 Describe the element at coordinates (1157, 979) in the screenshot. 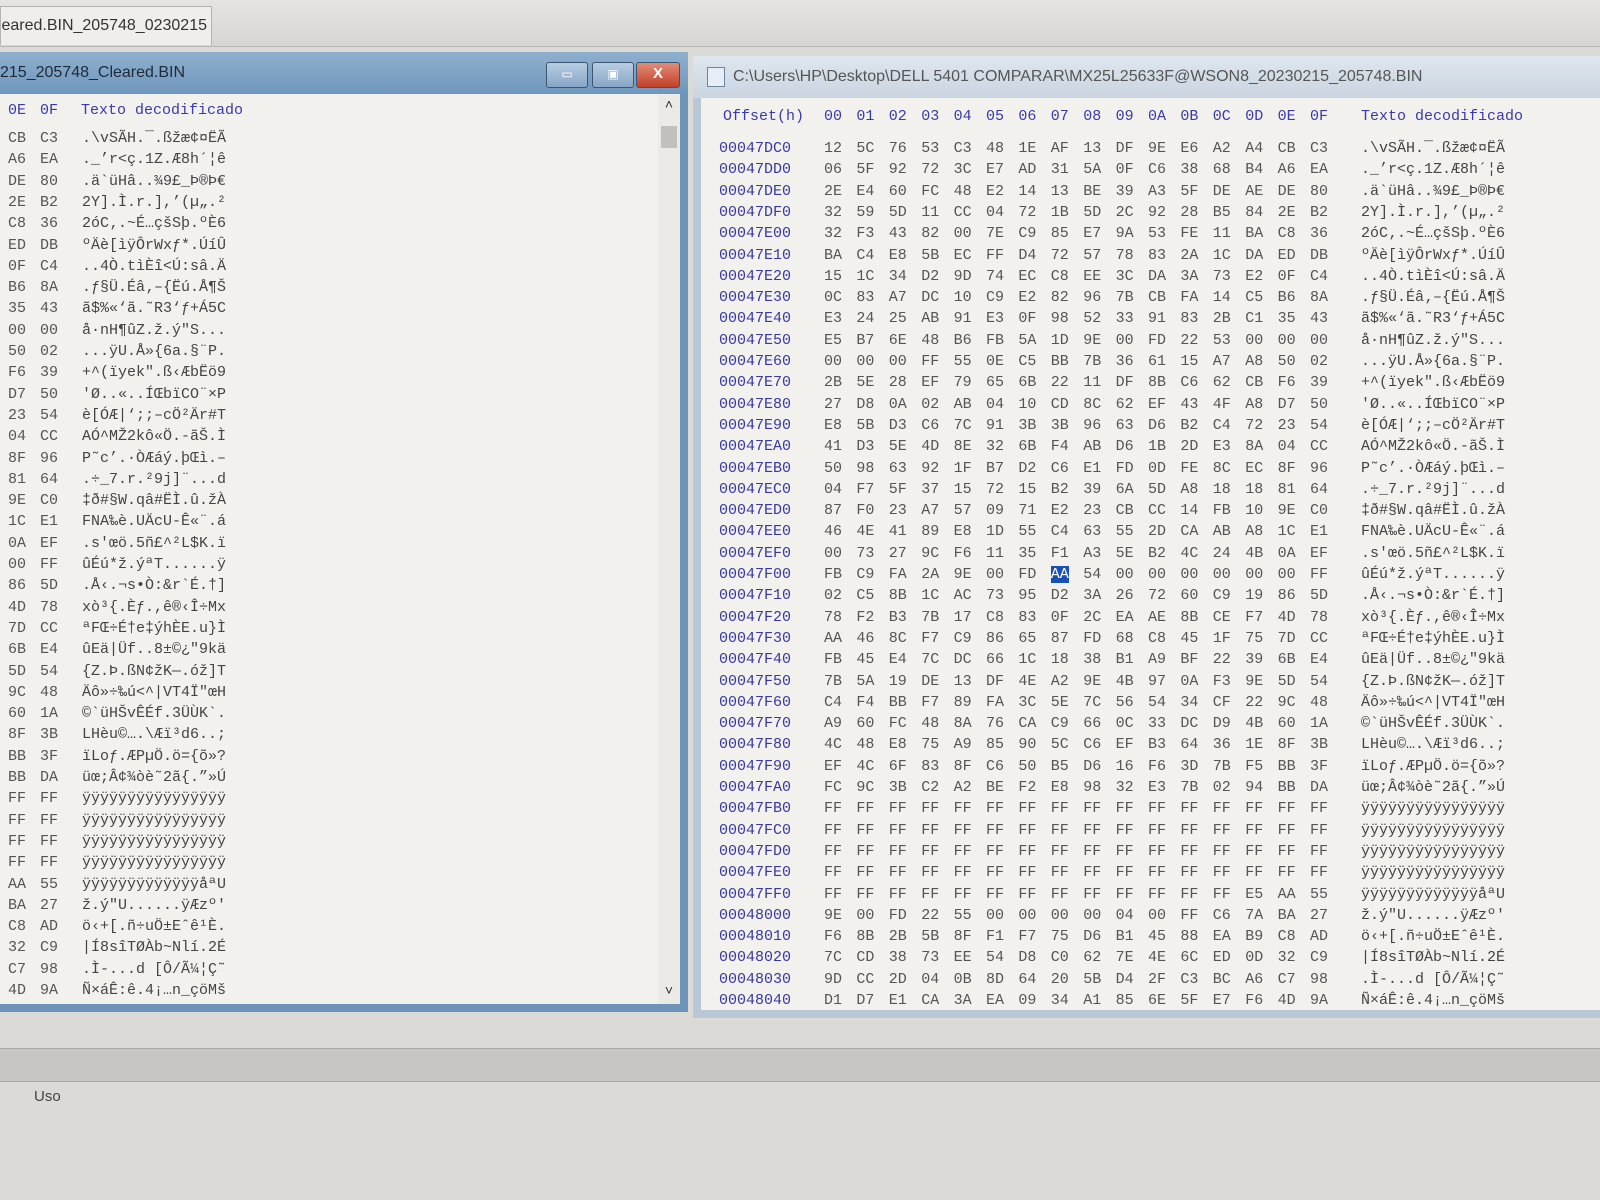

I see `hex-byte-cell: 2F` at that location.